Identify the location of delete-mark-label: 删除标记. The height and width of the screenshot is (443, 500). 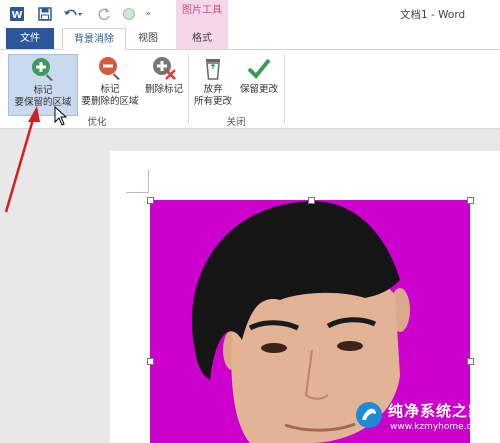
(163, 89).